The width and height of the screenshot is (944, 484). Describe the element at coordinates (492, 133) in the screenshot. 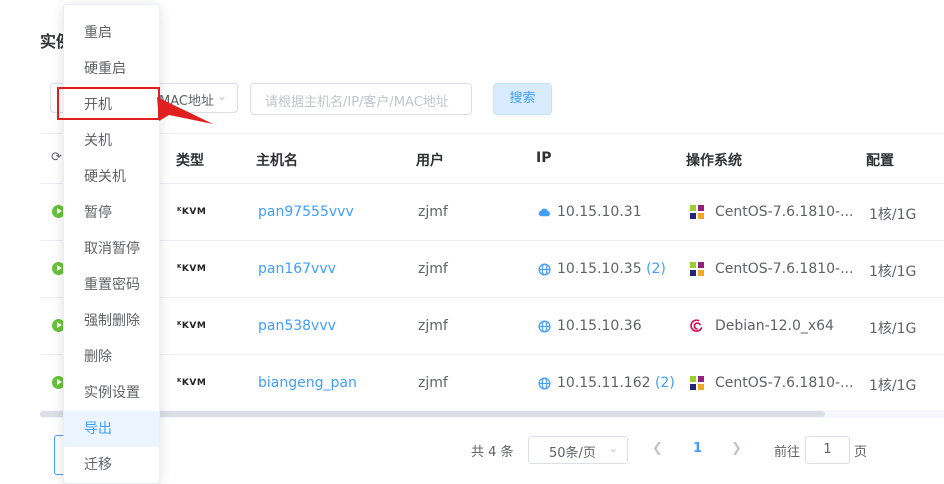

I see `table-top-border` at that location.